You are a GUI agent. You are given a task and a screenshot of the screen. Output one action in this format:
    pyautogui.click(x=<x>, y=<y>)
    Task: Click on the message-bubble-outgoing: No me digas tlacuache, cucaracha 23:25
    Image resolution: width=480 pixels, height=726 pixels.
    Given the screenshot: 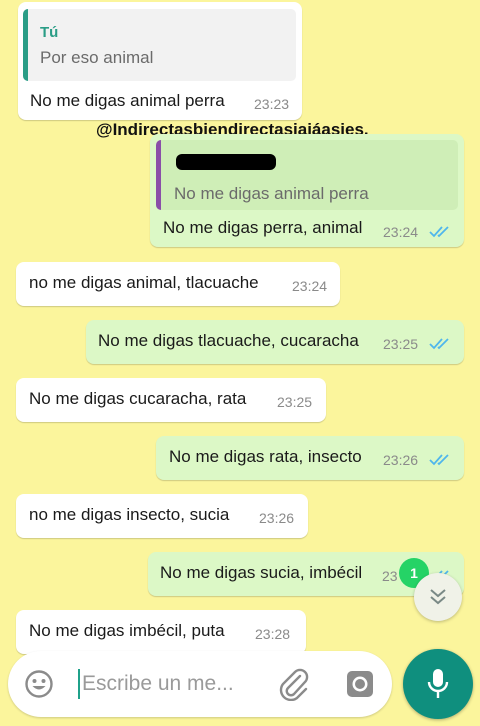 What is the action you would take?
    pyautogui.click(x=275, y=342)
    